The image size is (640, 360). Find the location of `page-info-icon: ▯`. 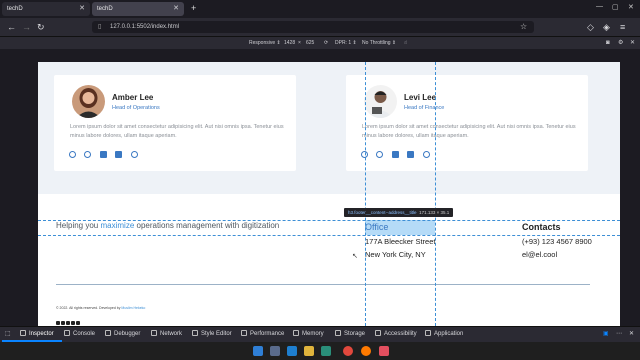

page-info-icon: ▯ is located at coordinates (99, 26).